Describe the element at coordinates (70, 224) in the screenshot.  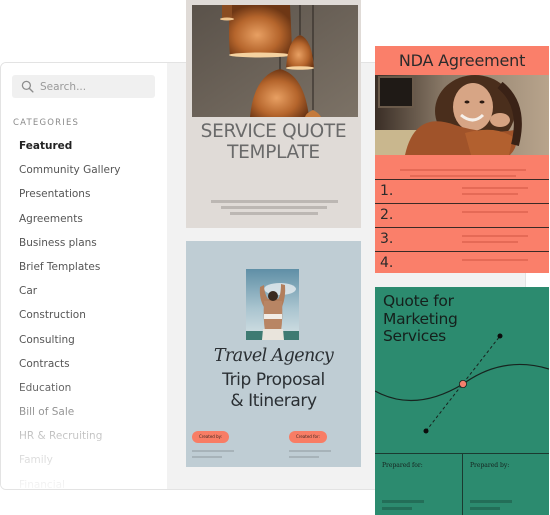
I see `category-agreements: Agreements` at that location.